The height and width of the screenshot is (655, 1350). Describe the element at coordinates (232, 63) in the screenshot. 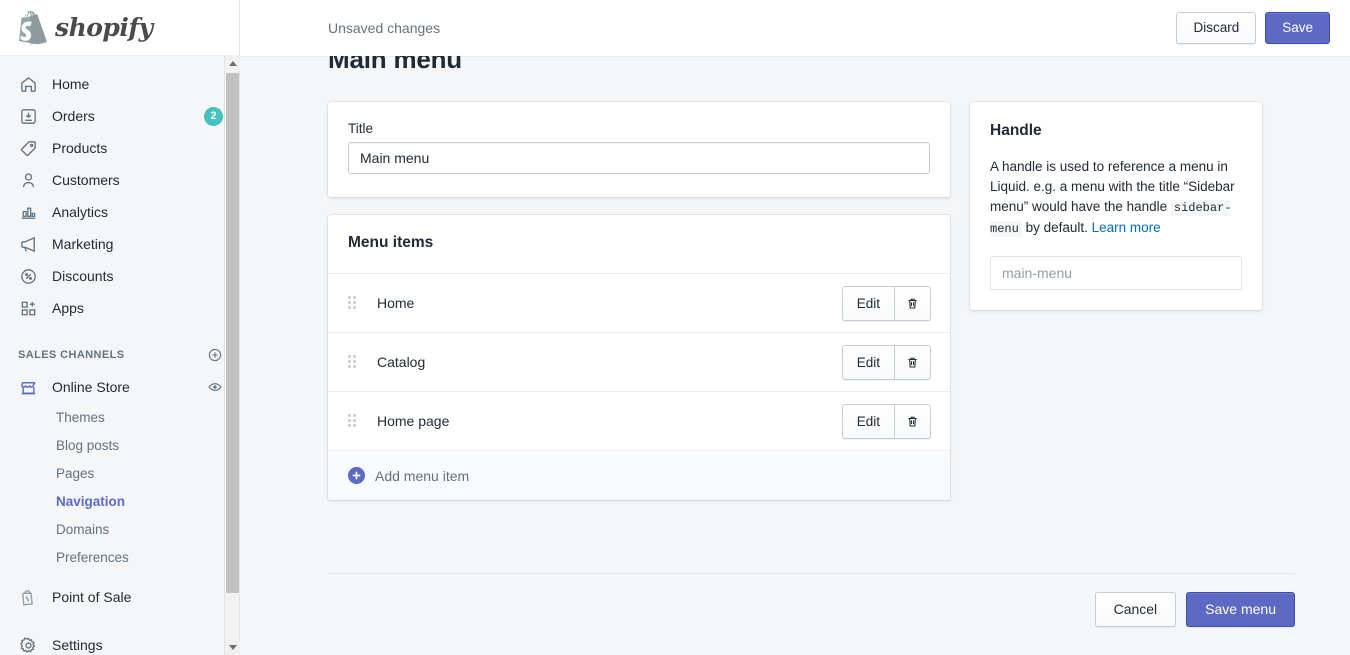

I see `scroll-up-arrow` at that location.